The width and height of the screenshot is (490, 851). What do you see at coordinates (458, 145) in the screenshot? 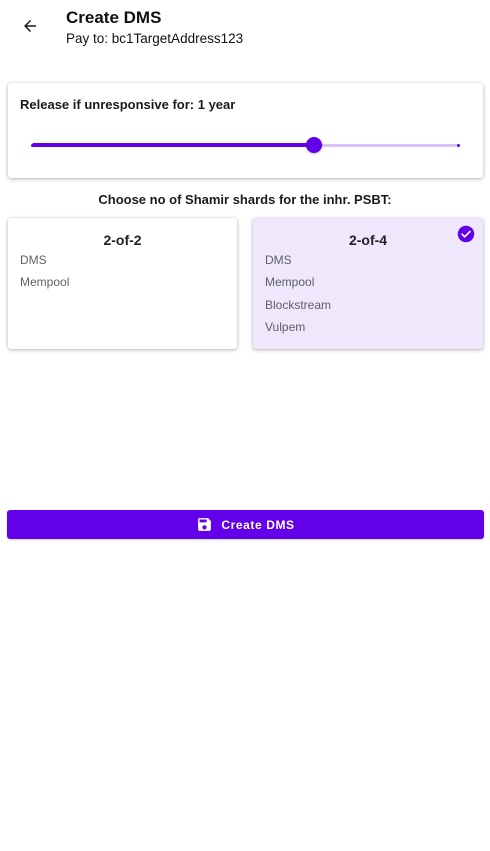
I see `slider-end-dot` at bounding box center [458, 145].